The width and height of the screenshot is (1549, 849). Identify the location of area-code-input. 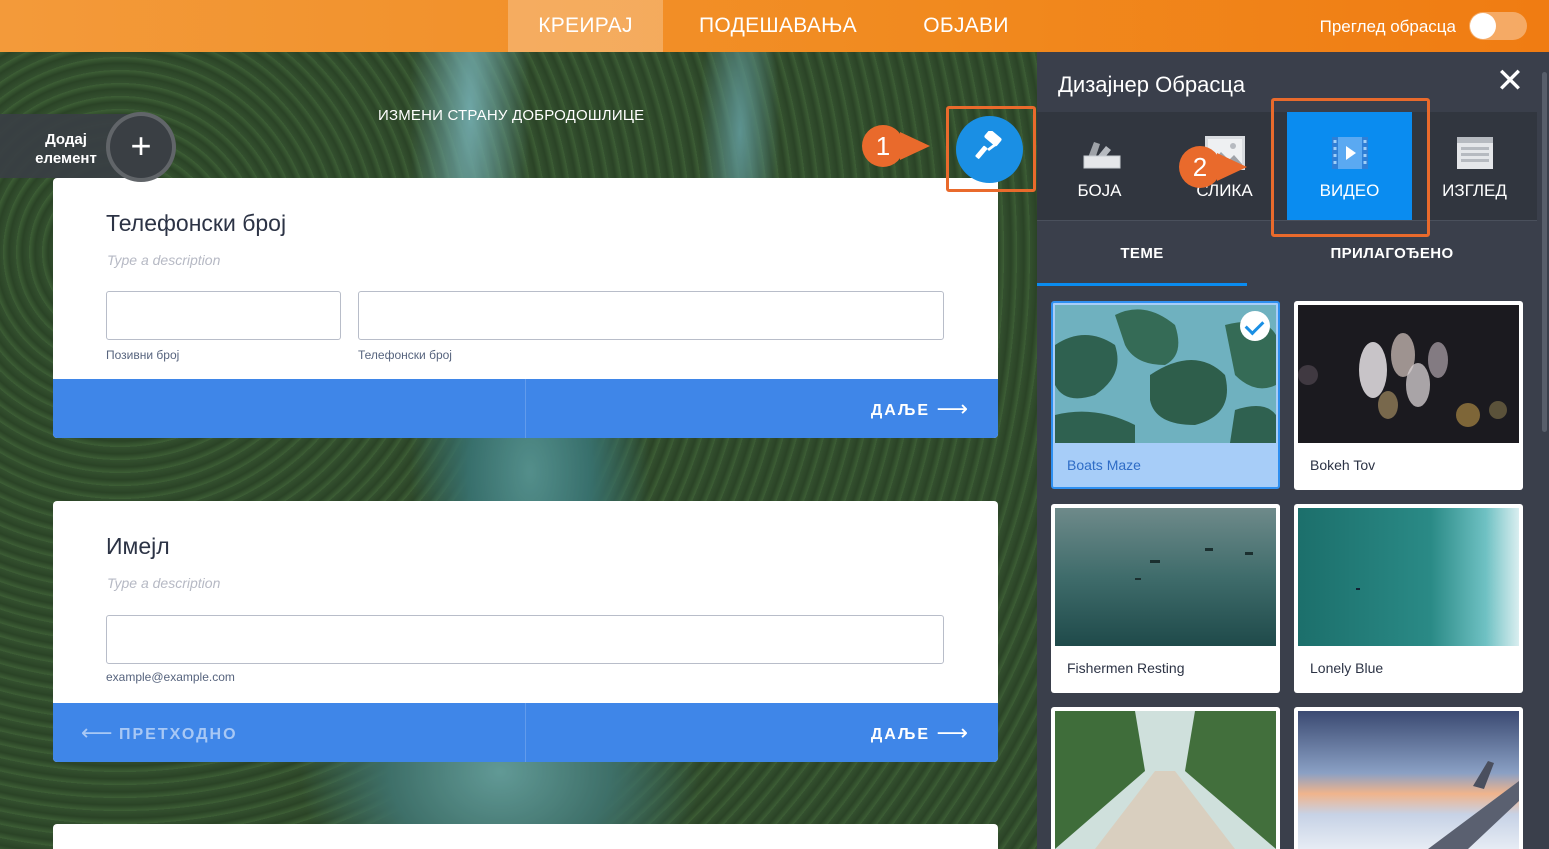
(223, 315).